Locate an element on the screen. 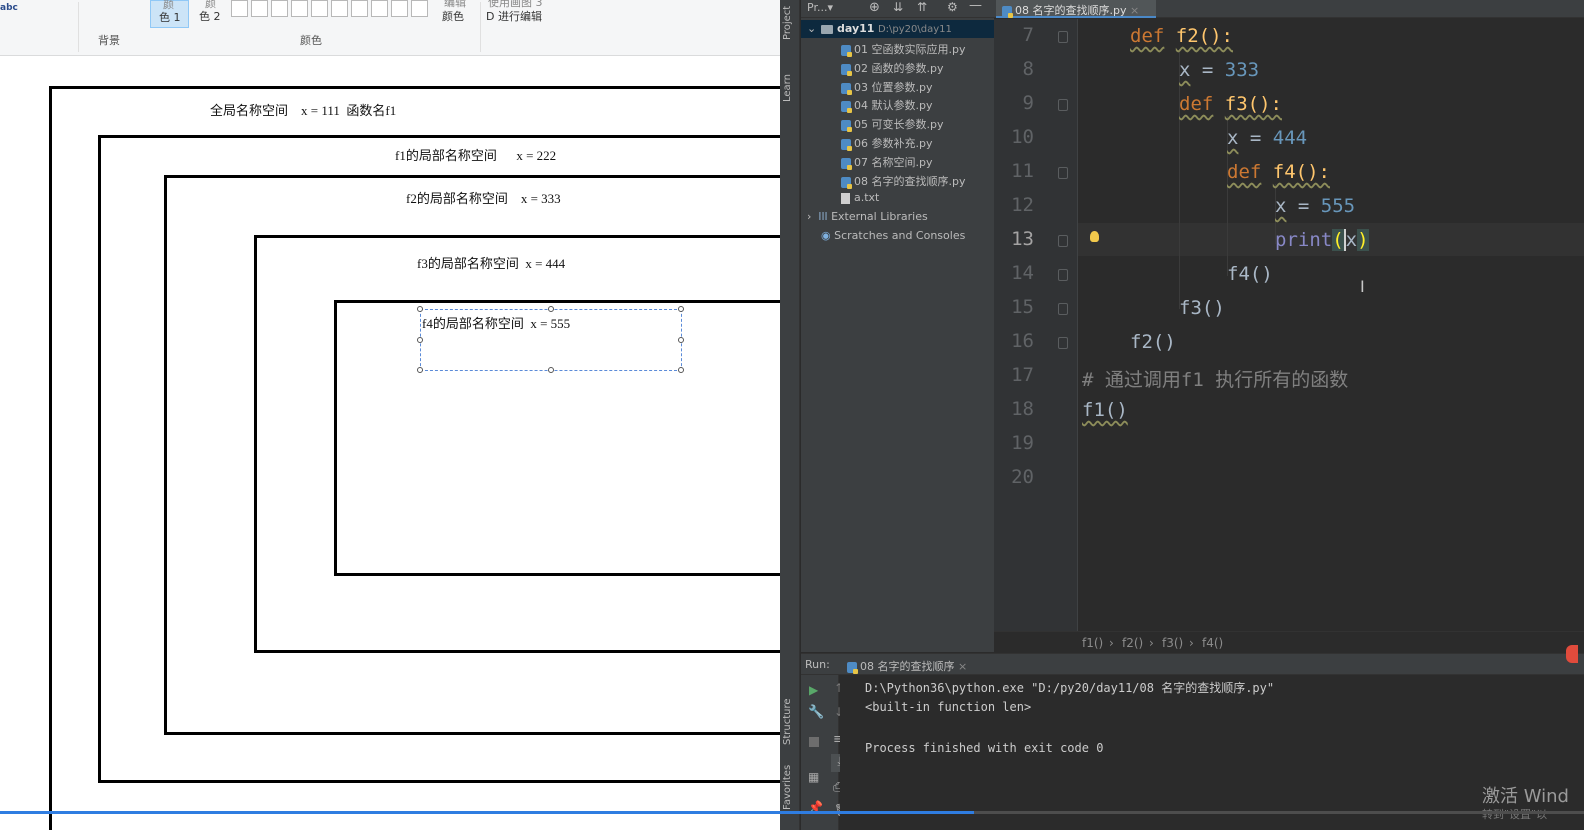 The image size is (1584, 830). edit-colors-button: 编辑 颜色 is located at coordinates (460, 14).